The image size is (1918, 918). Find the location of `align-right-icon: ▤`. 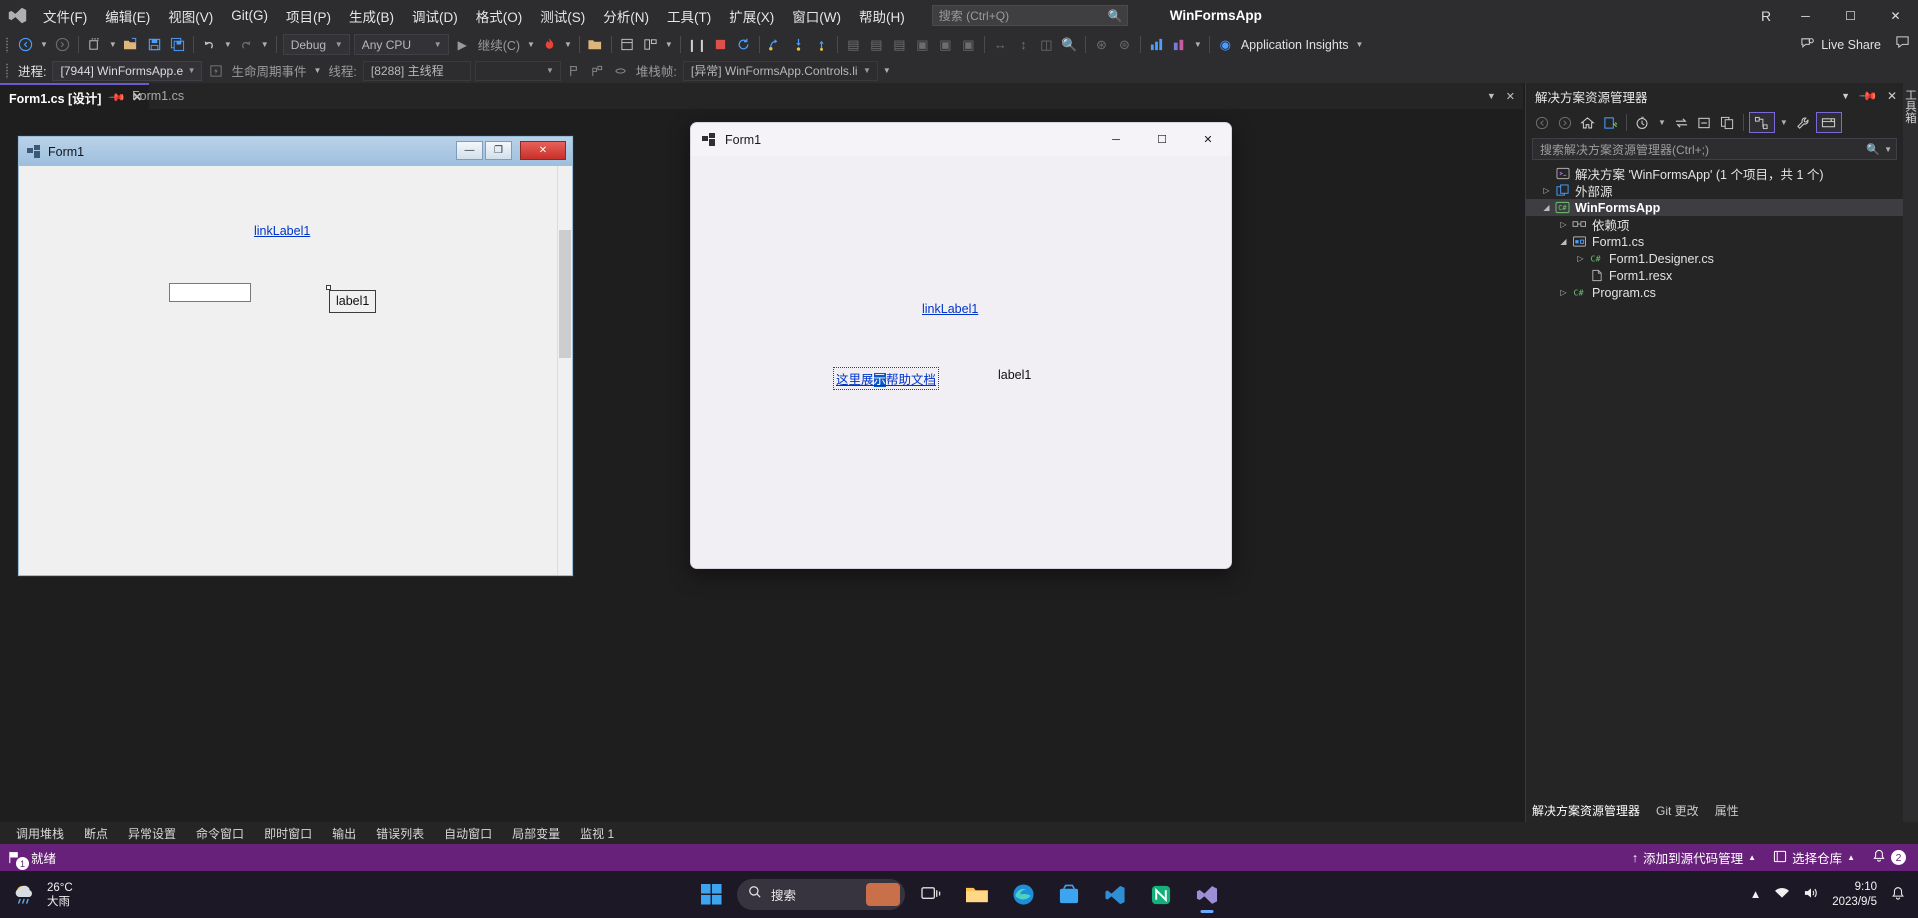

align-right-icon: ▤ is located at coordinates (899, 44).